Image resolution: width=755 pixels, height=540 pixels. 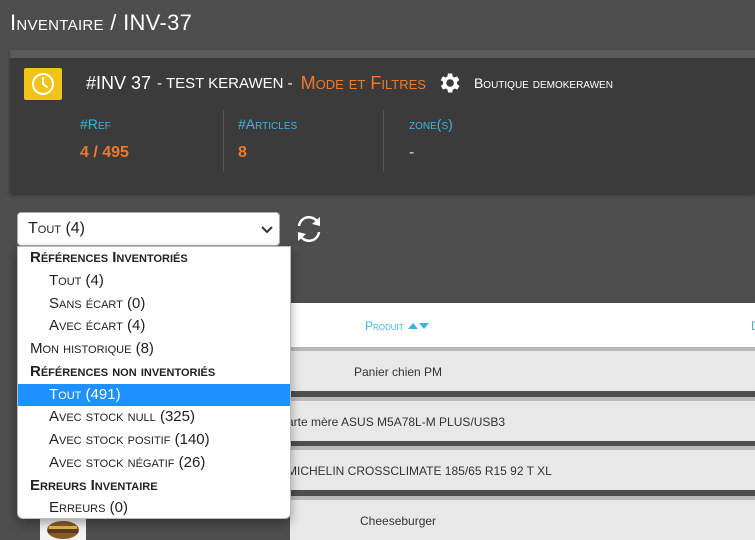 What do you see at coordinates (309, 229) in the screenshot?
I see `refresh-icon` at bounding box center [309, 229].